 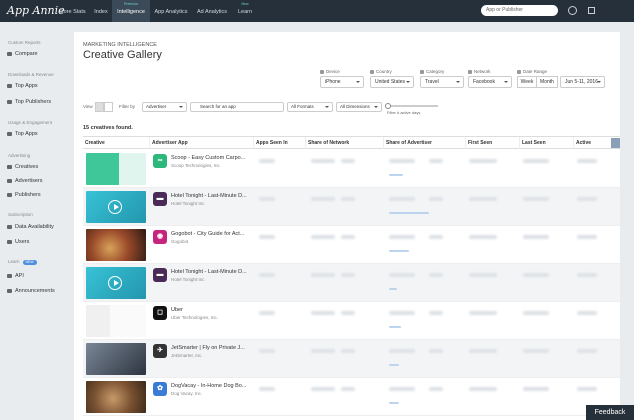 What do you see at coordinates (388, 106) in the screenshot?
I see `slider-handle` at bounding box center [388, 106].